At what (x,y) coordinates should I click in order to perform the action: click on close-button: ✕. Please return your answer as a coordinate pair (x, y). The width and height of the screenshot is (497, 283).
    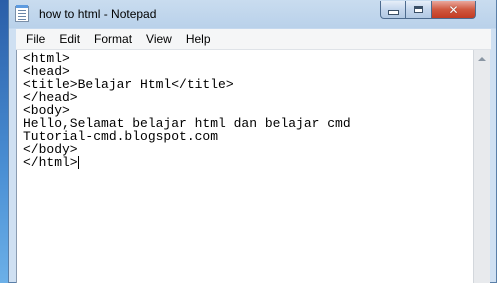
    Looking at the image, I should click on (454, 10).